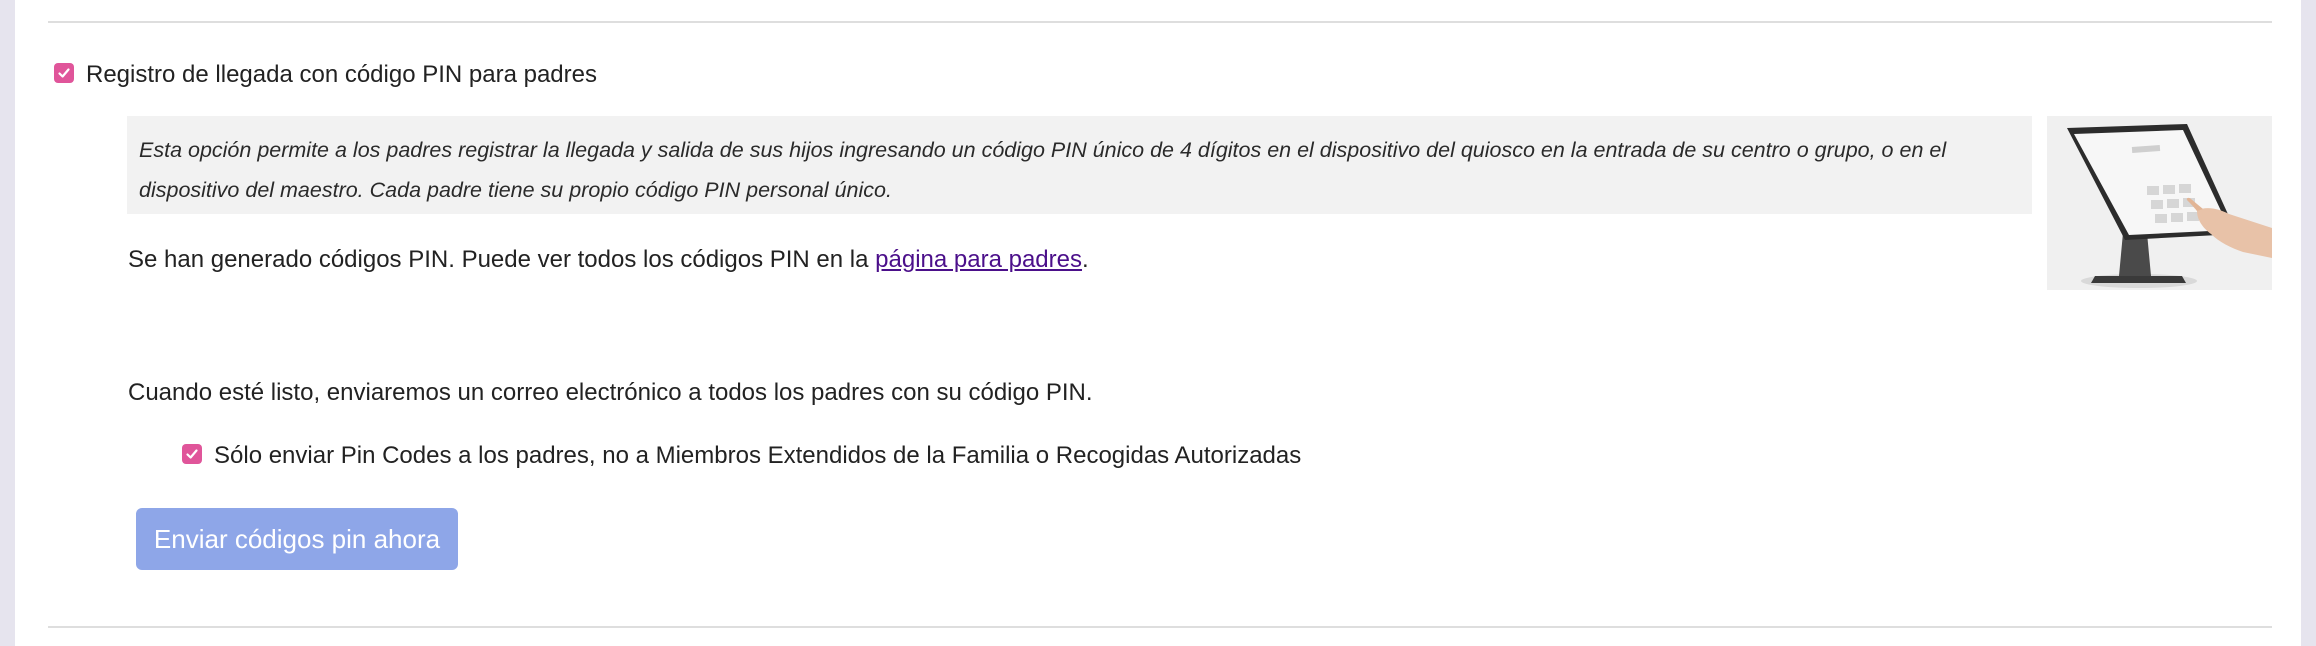  What do you see at coordinates (1085, 259) in the screenshot?
I see `pin-generated-suffix: .` at bounding box center [1085, 259].